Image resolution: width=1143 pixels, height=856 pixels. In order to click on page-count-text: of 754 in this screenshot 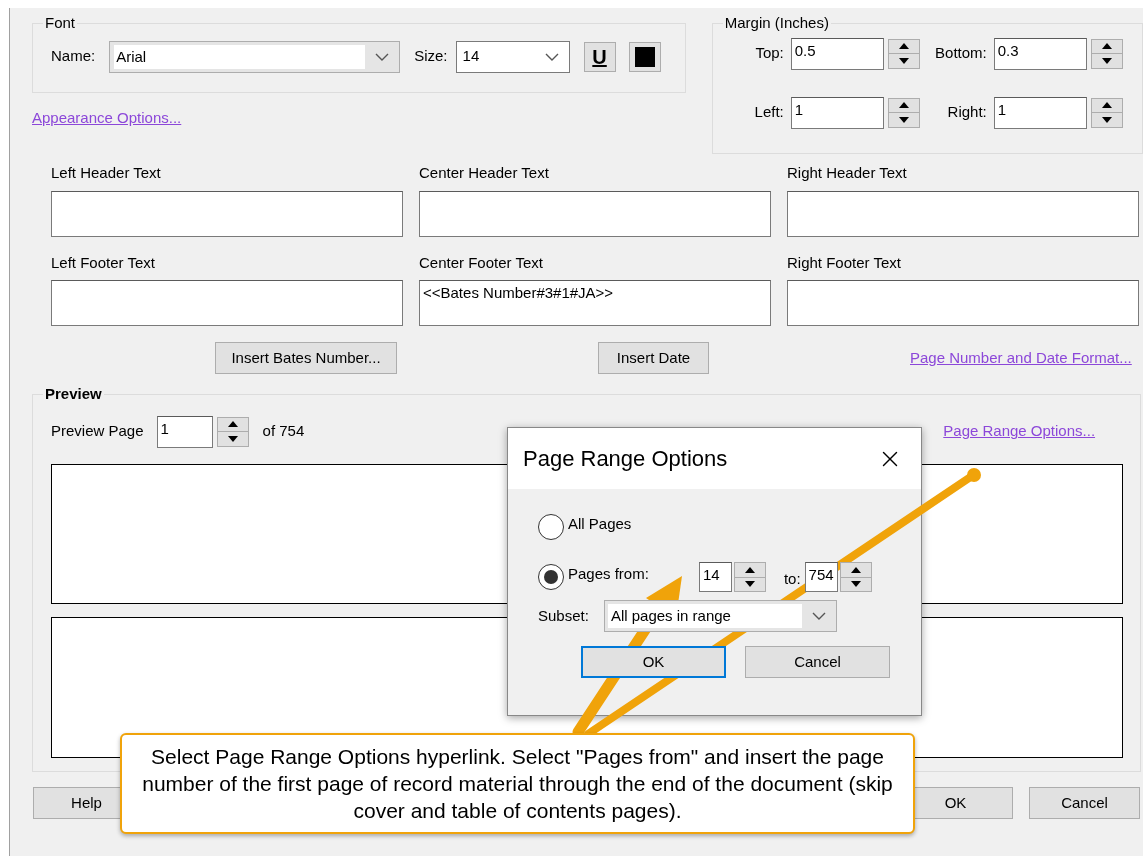, I will do `click(283, 431)`.